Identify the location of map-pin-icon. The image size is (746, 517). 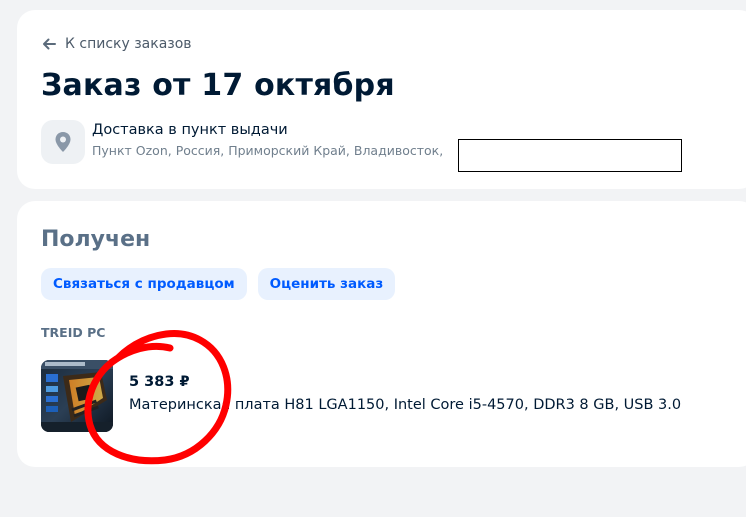
(63, 142).